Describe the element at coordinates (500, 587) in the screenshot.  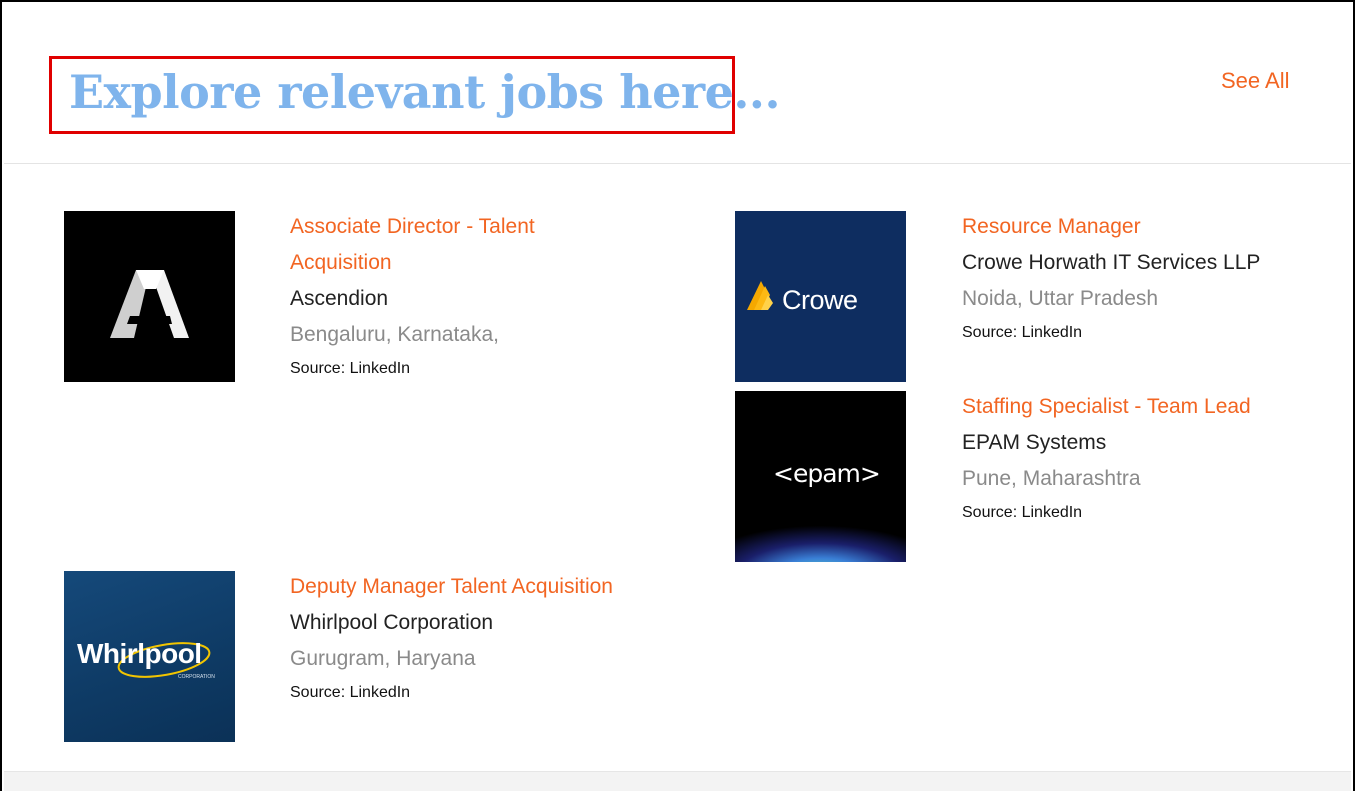
I see `job-title-link: Deputy Manager Talent Acquisition` at that location.